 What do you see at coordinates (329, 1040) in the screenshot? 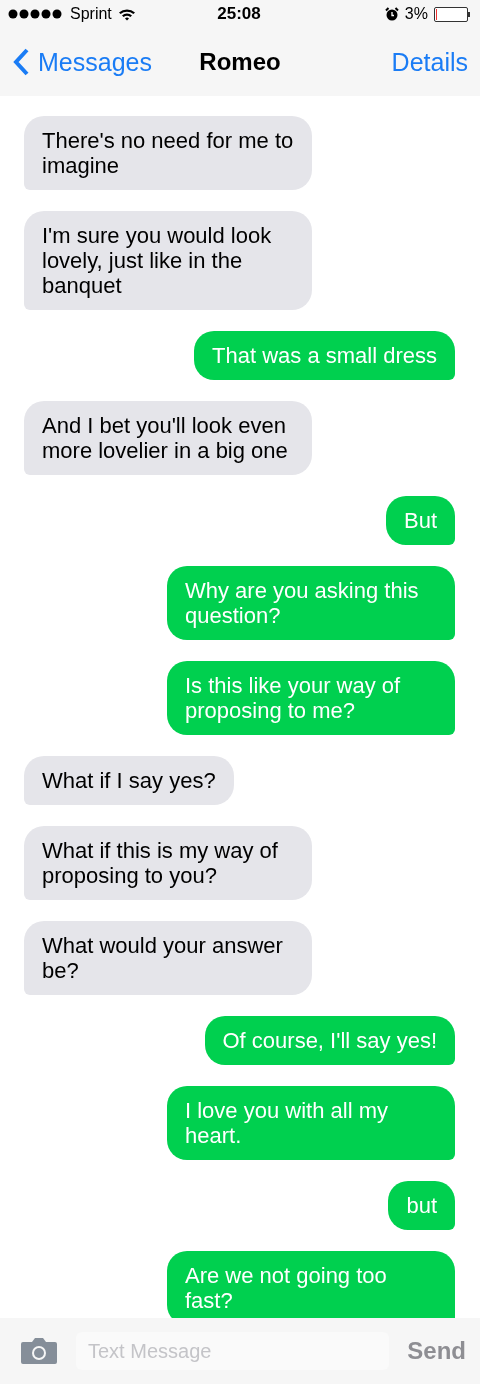
I see `message-bubble: Of course, I'll say yes!` at bounding box center [329, 1040].